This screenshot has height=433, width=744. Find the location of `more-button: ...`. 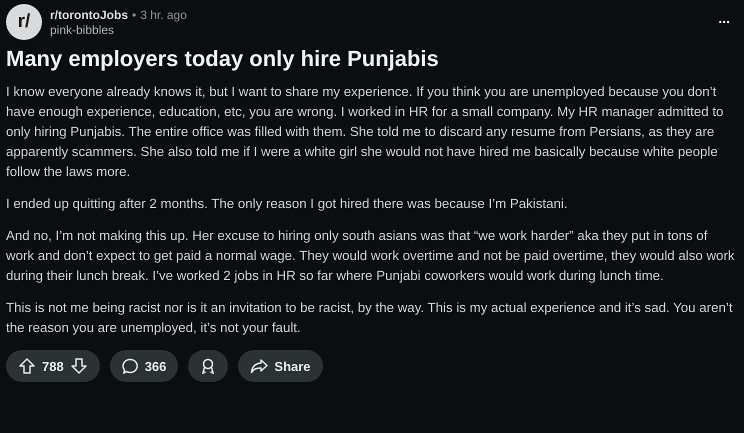

more-button: ... is located at coordinates (724, 22).